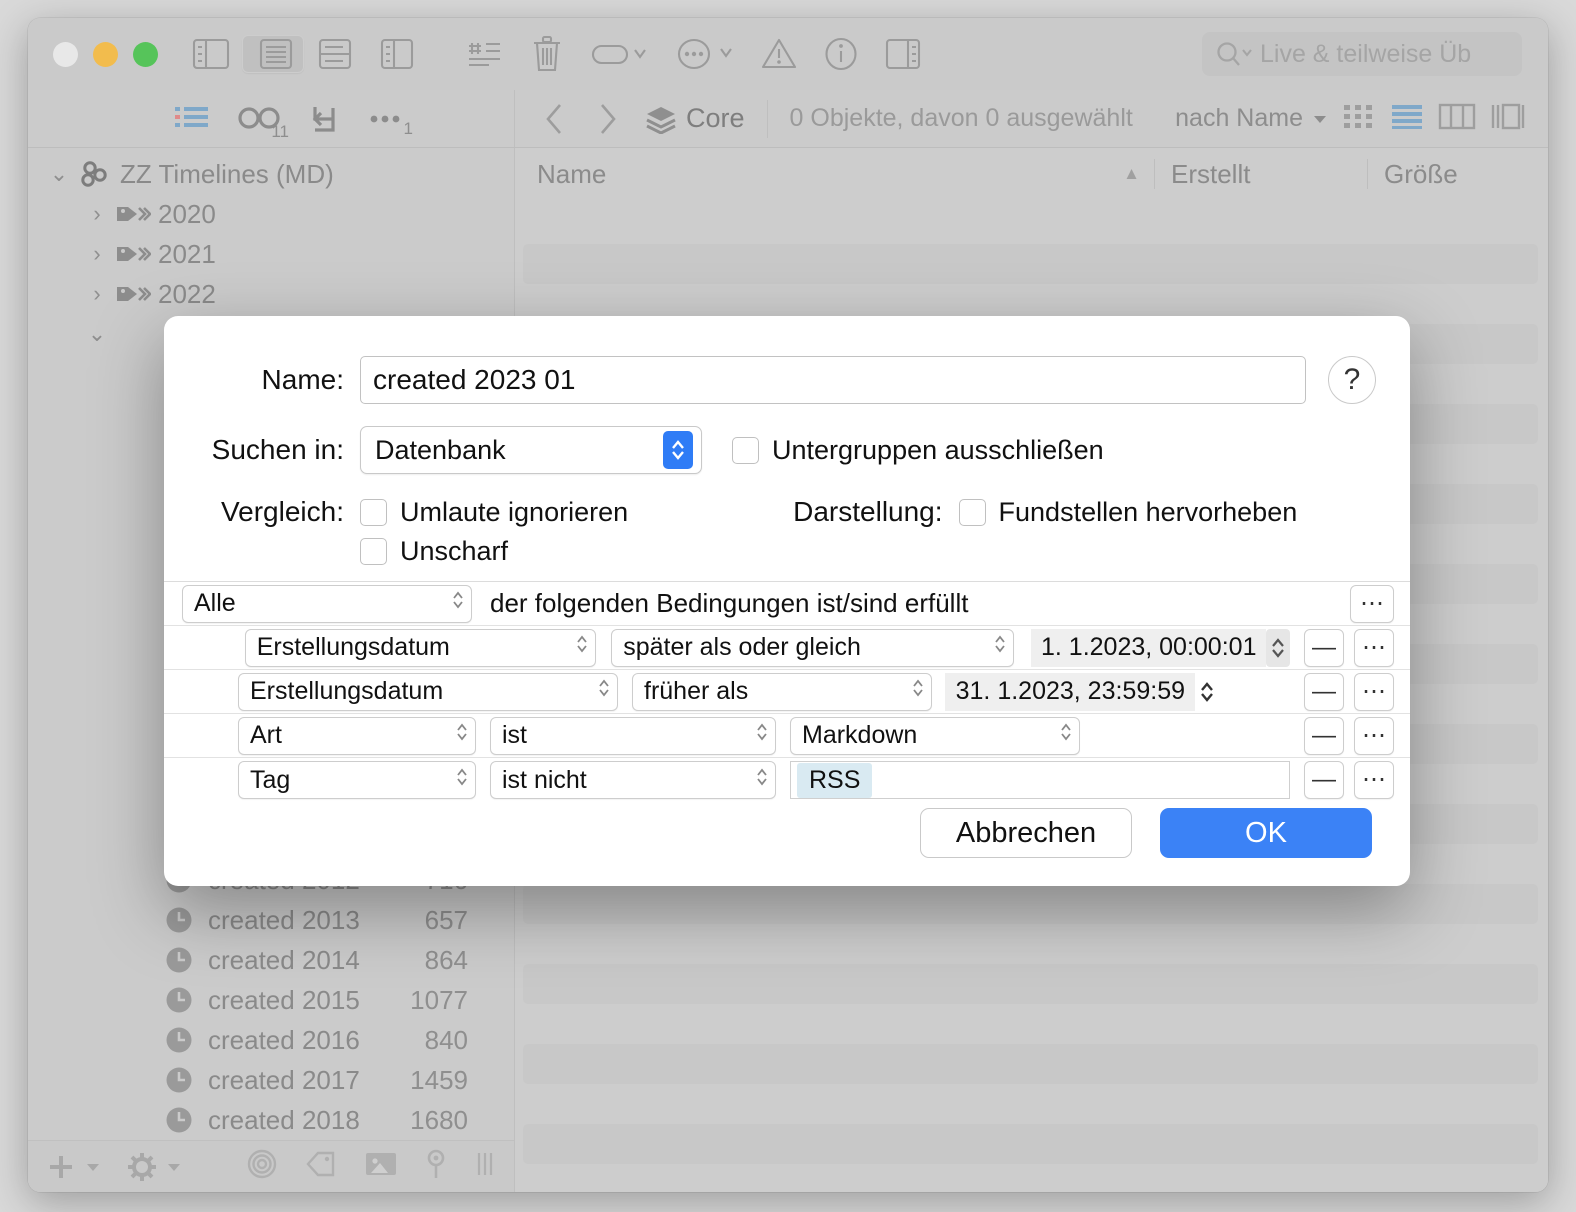 The image size is (1576, 1212). What do you see at coordinates (397, 54) in the screenshot?
I see `view-columns-button` at bounding box center [397, 54].